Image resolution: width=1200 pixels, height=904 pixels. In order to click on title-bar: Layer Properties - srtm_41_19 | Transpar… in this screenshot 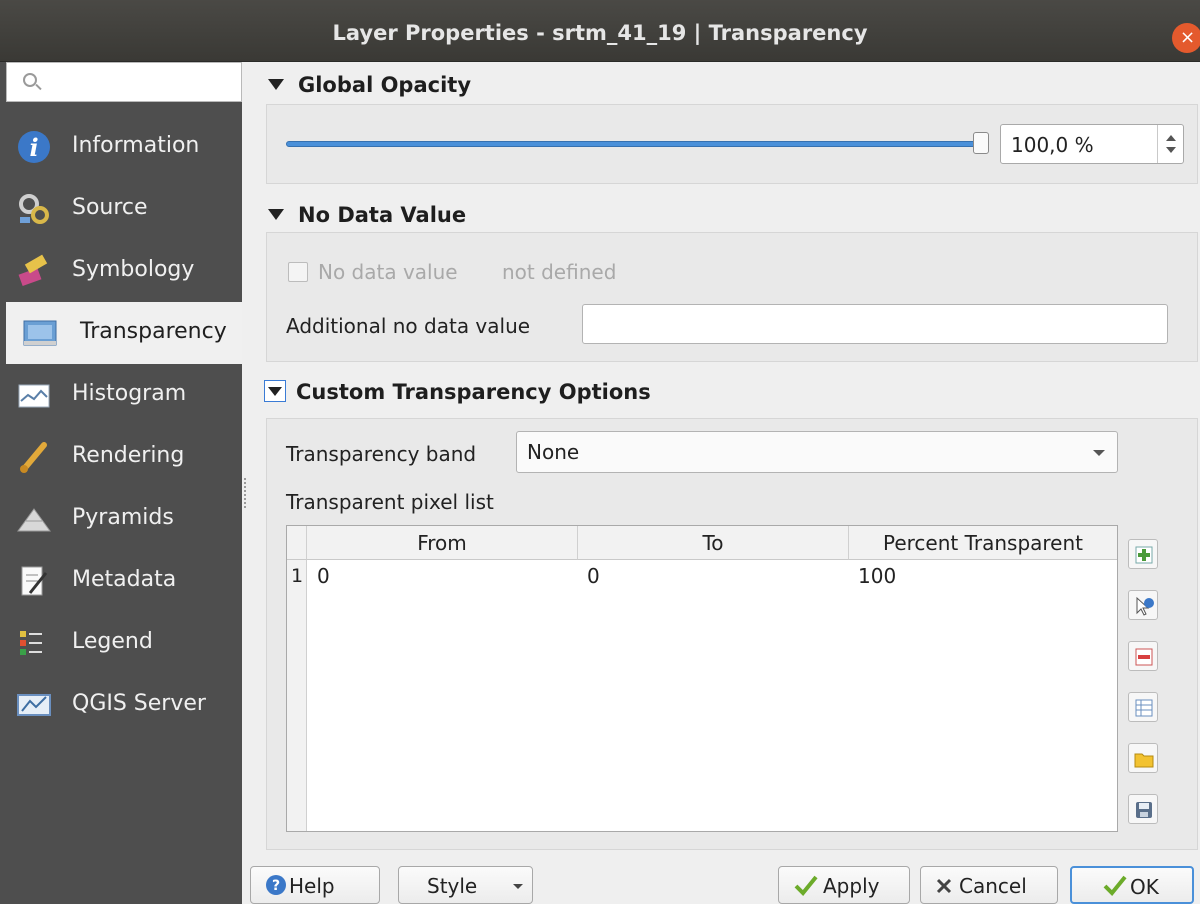, I will do `click(600, 31)`.